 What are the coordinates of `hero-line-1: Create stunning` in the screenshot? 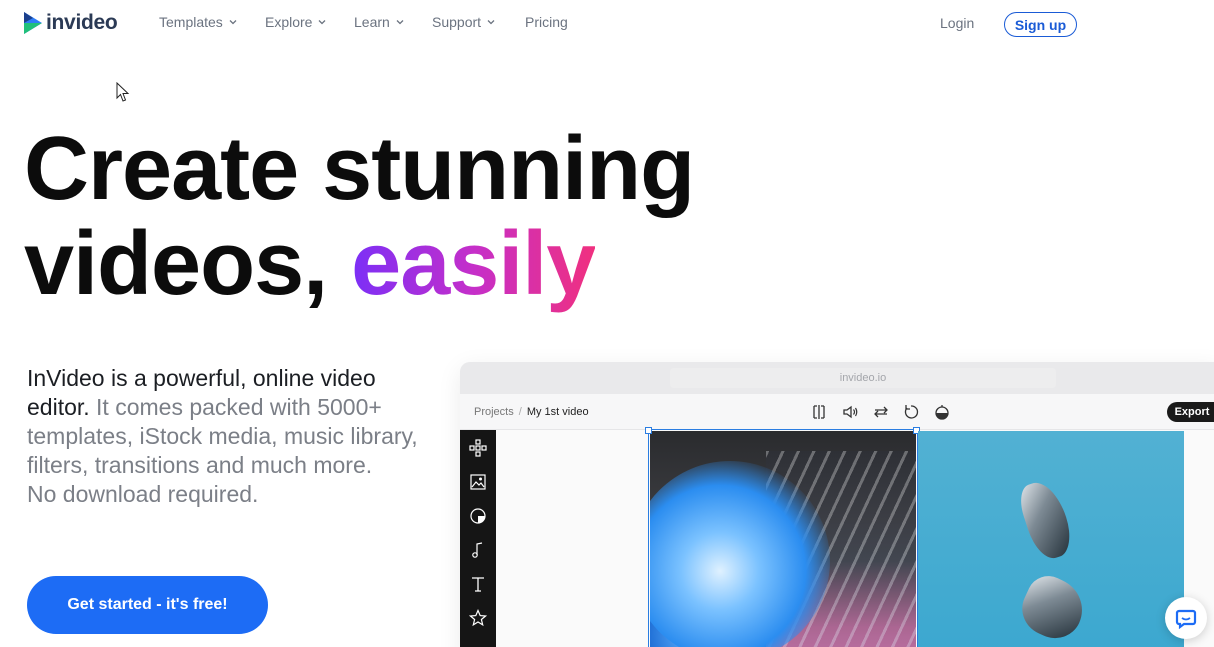 It's located at (359, 169).